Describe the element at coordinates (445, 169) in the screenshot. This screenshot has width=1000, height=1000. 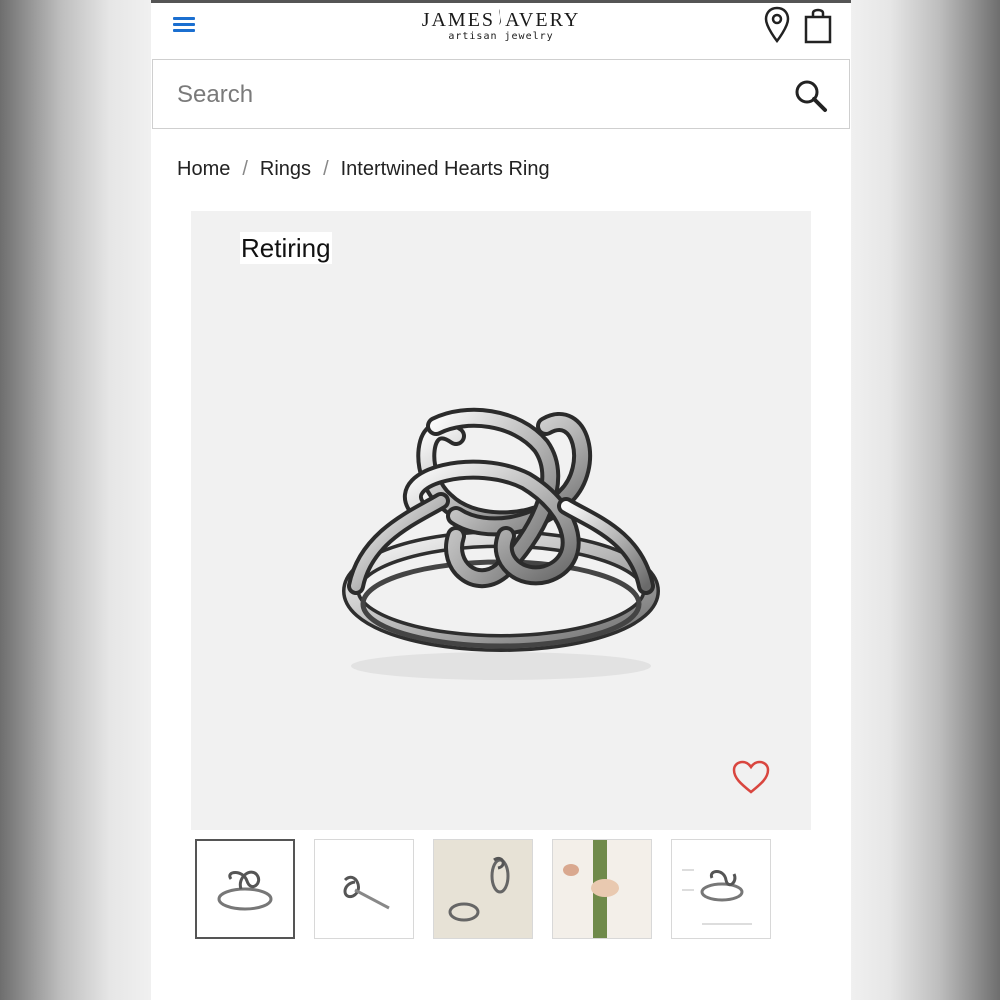
I see `breadcrumb-current: Intertwined Hearts Ring` at that location.